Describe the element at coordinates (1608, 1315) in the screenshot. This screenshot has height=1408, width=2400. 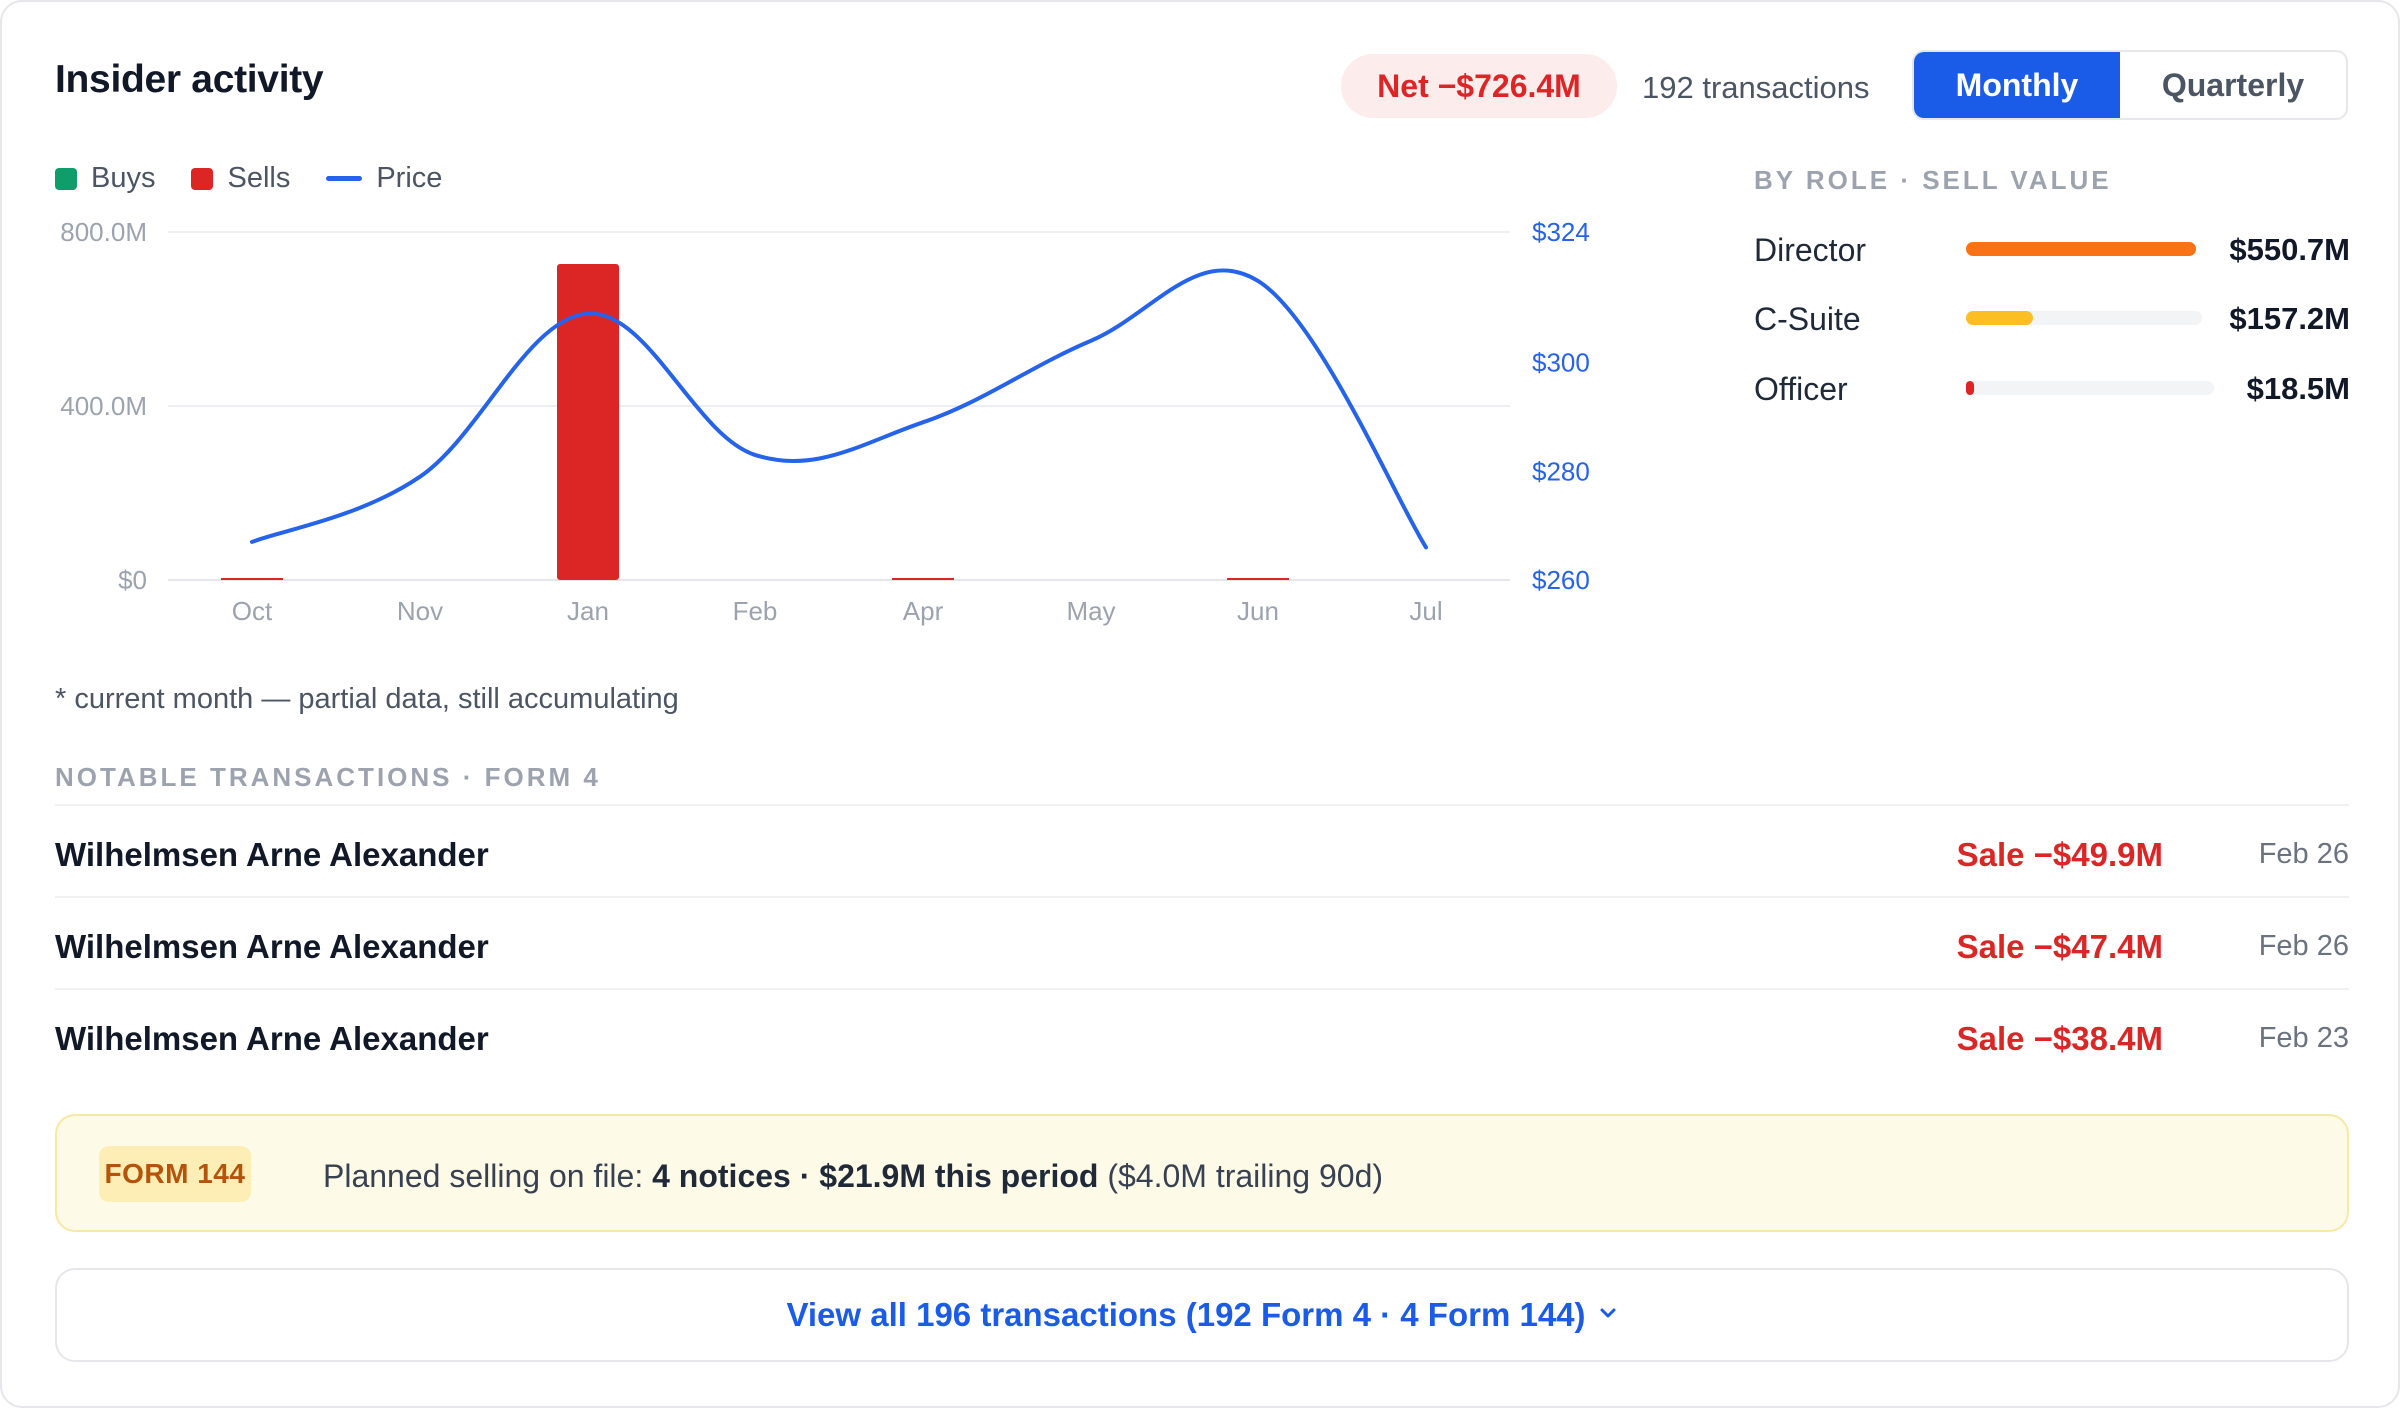
I see `chevron-down-icon` at that location.